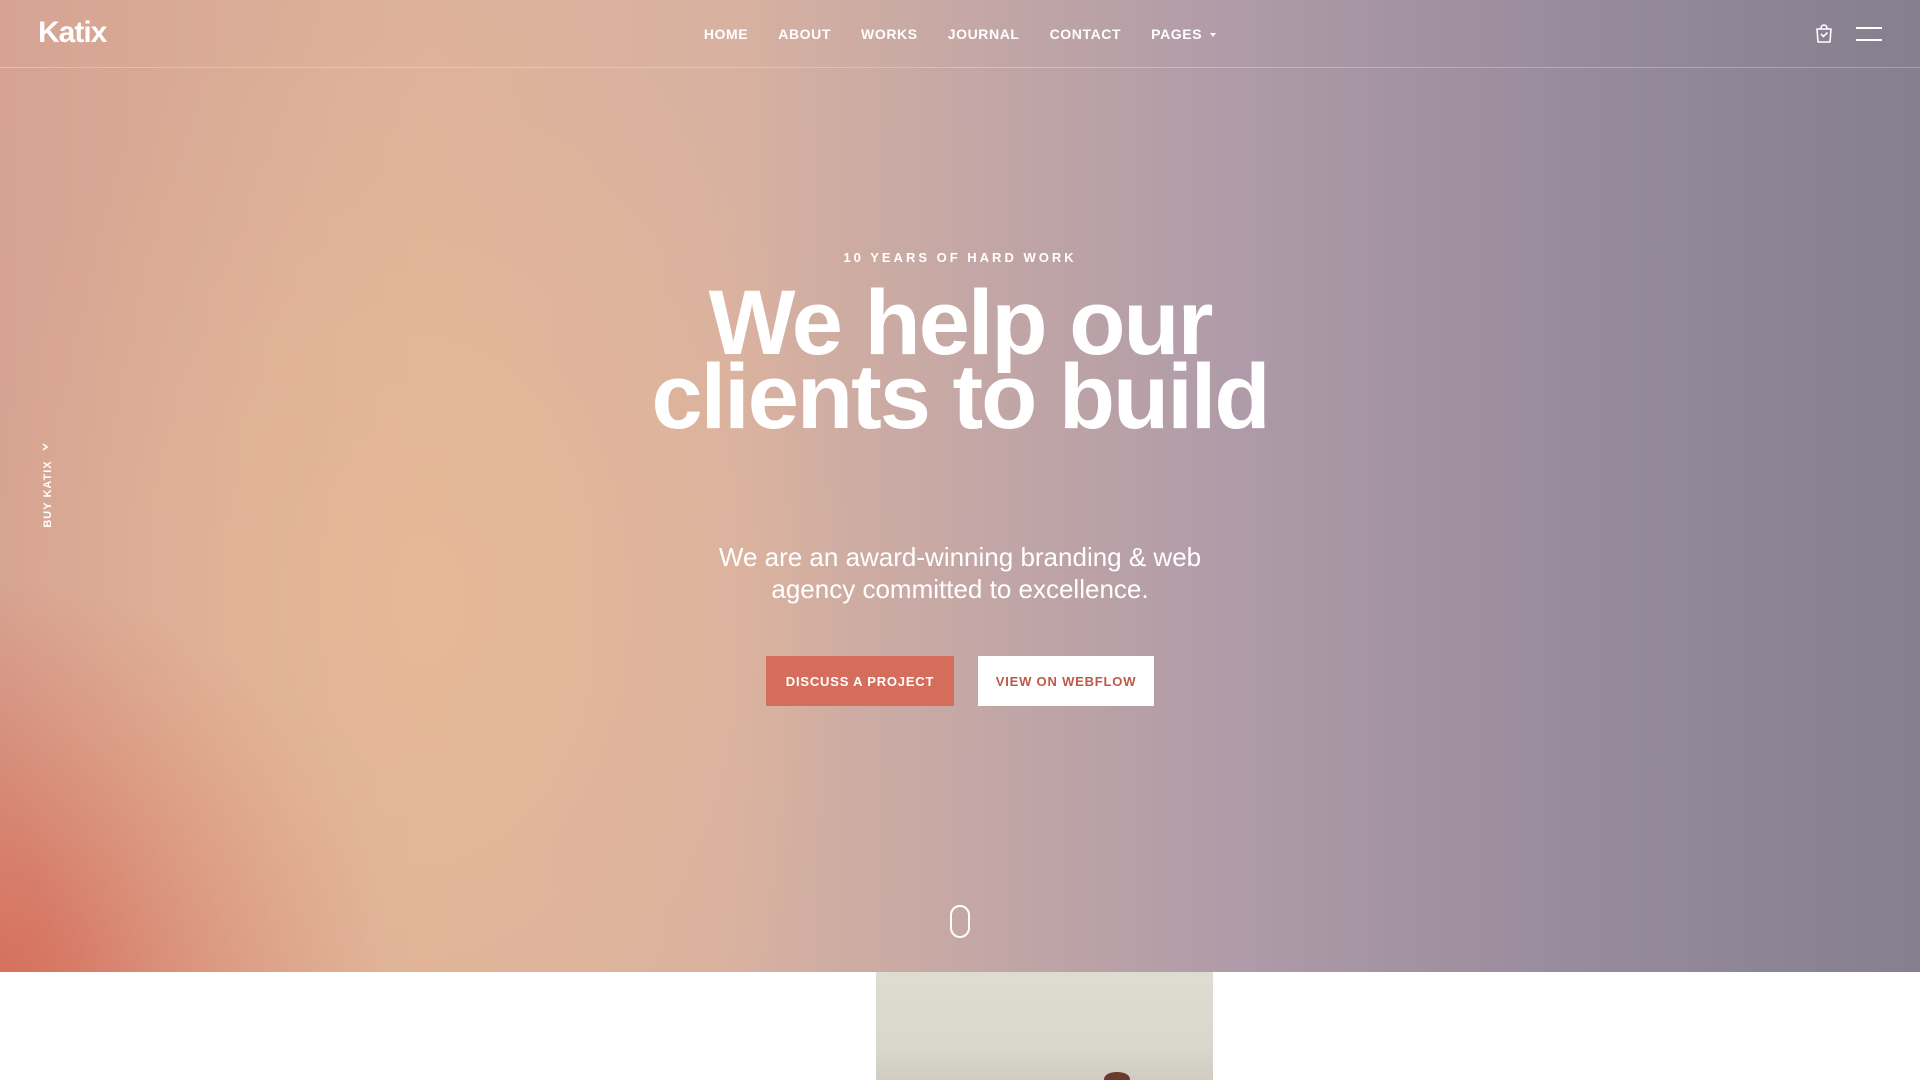 Image resolution: width=1920 pixels, height=1080 pixels. What do you see at coordinates (1824, 33) in the screenshot?
I see `cart-icon` at bounding box center [1824, 33].